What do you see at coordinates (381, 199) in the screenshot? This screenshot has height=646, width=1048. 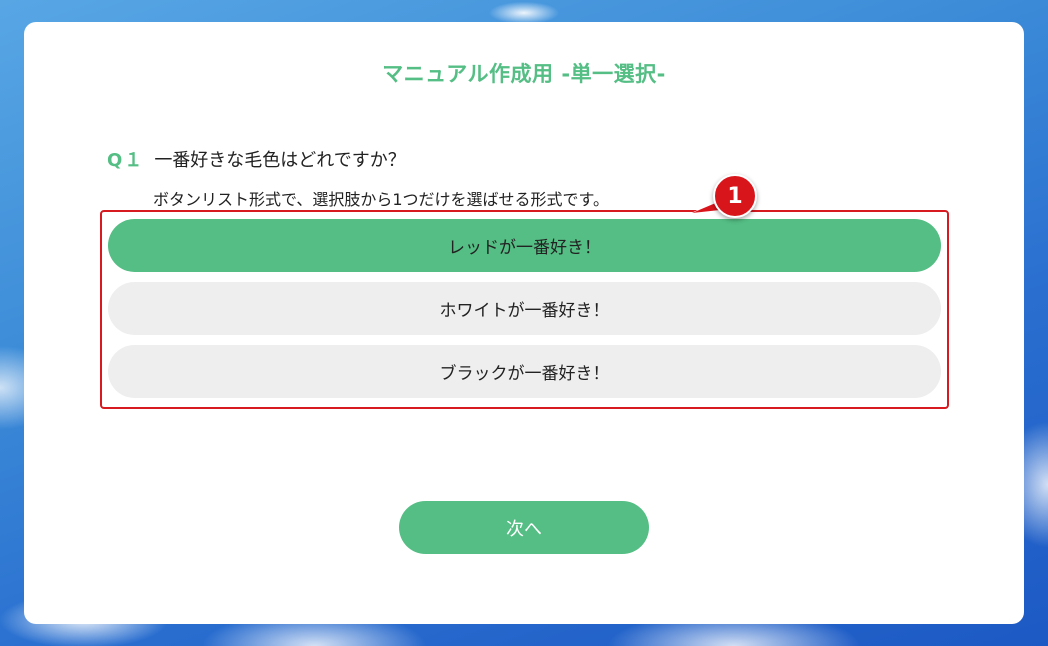 I see `question-description: ボタンリスト形式で、選択肢から1つだけを選ばせる形式です。` at bounding box center [381, 199].